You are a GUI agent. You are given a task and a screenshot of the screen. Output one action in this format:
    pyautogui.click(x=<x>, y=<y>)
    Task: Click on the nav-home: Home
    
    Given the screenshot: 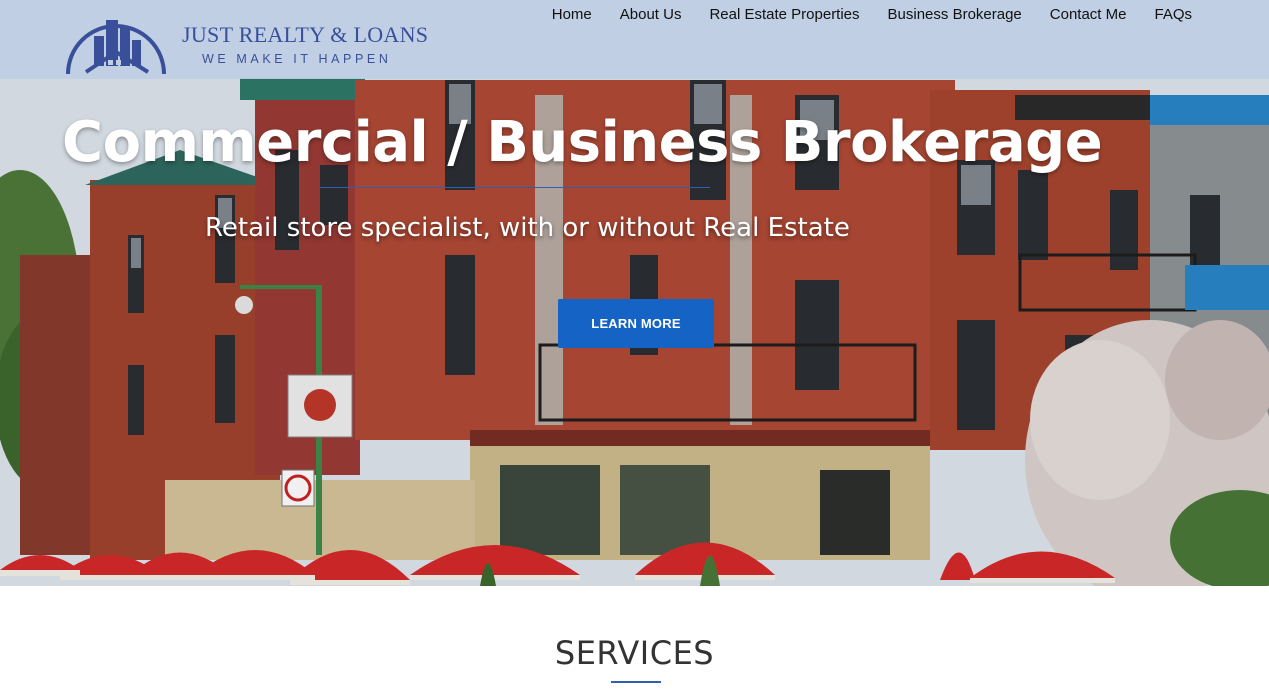 What is the action you would take?
    pyautogui.click(x=572, y=15)
    